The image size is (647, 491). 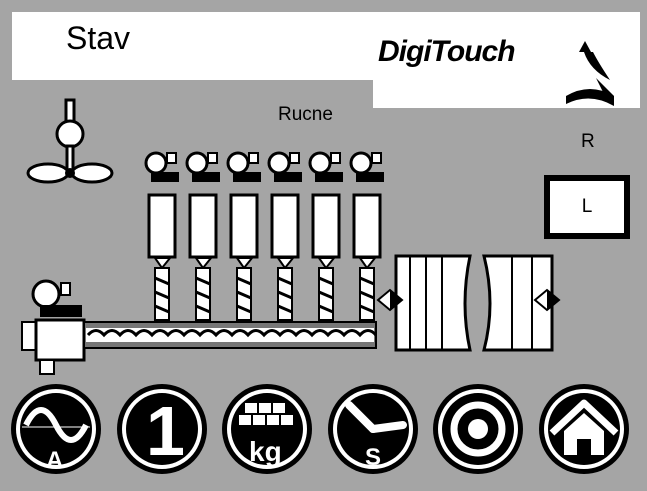 I want to click on s-label: S, so click(x=373, y=457).